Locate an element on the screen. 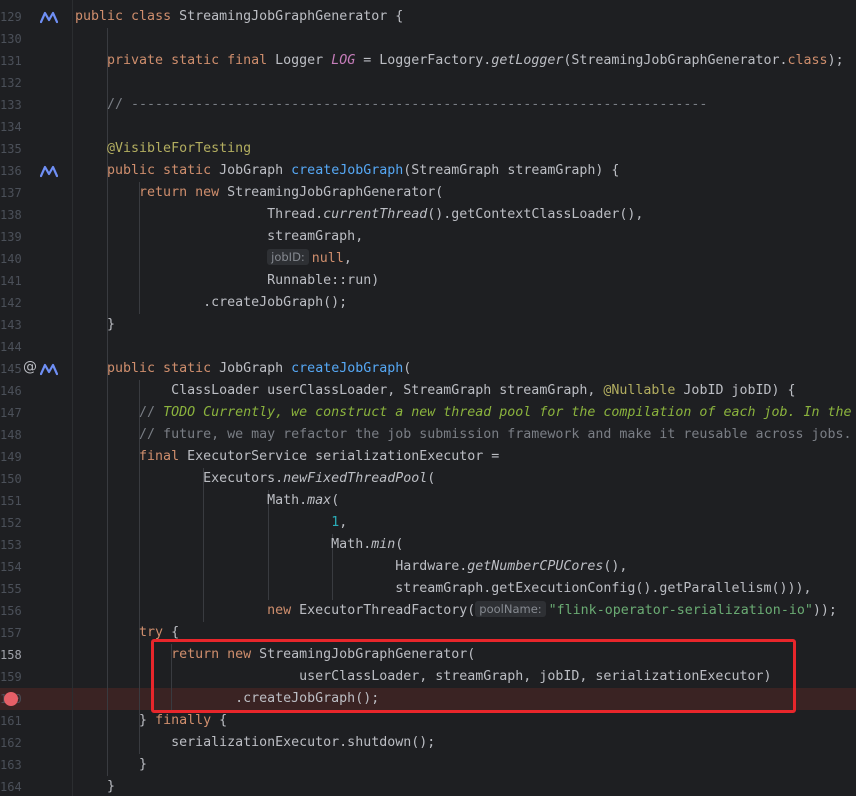 Image resolution: width=856 pixels, height=796 pixels. code-line: 151 Math.max( is located at coordinates (428, 501).